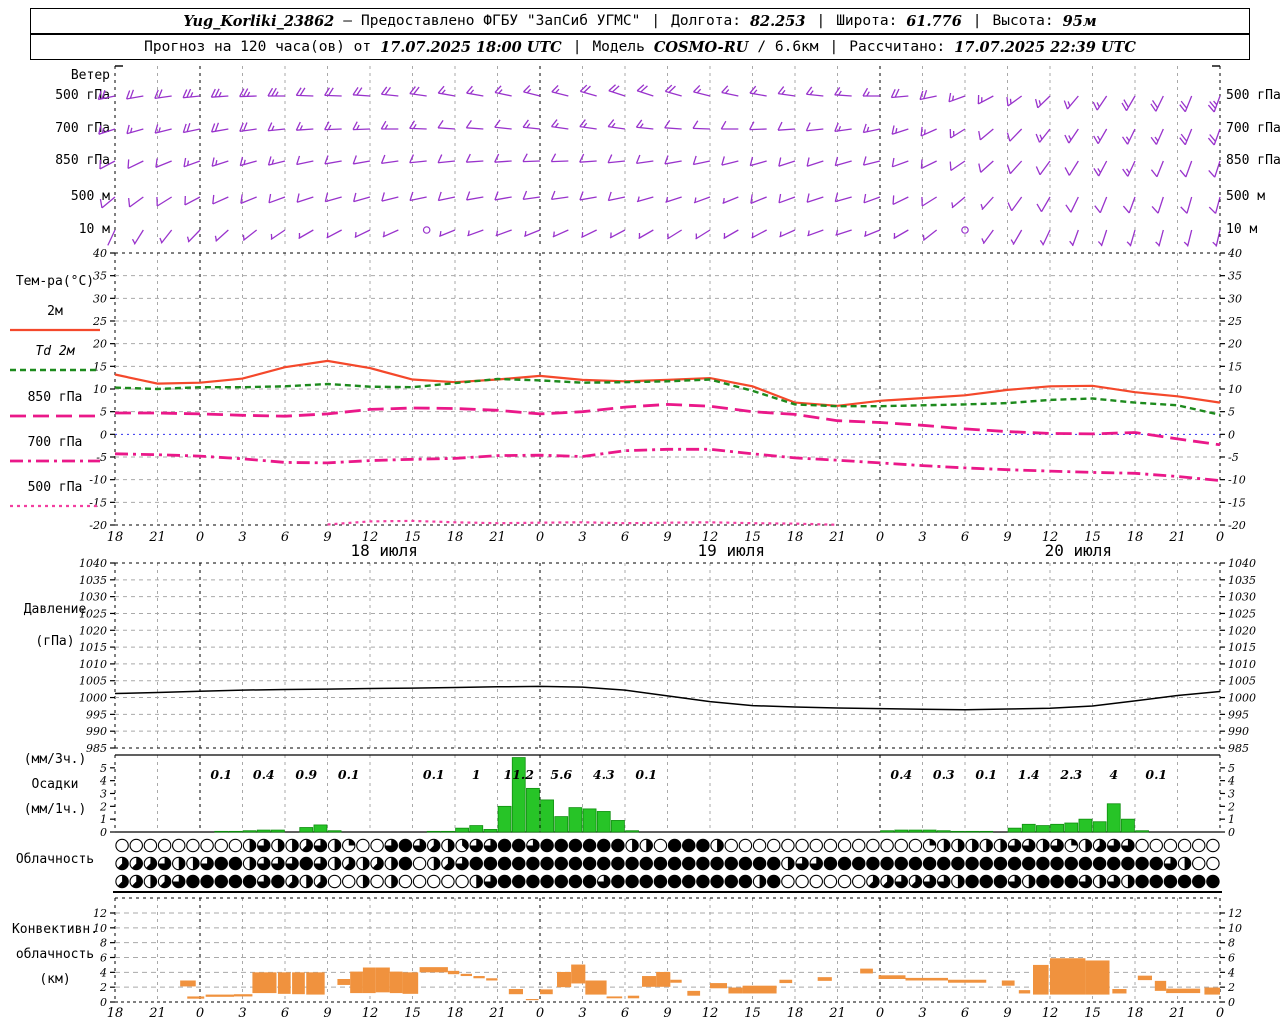 This screenshot has width=1280, height=1024. Describe the element at coordinates (1242, 698) in the screenshot. I see `svg-text: 1000` at that location.